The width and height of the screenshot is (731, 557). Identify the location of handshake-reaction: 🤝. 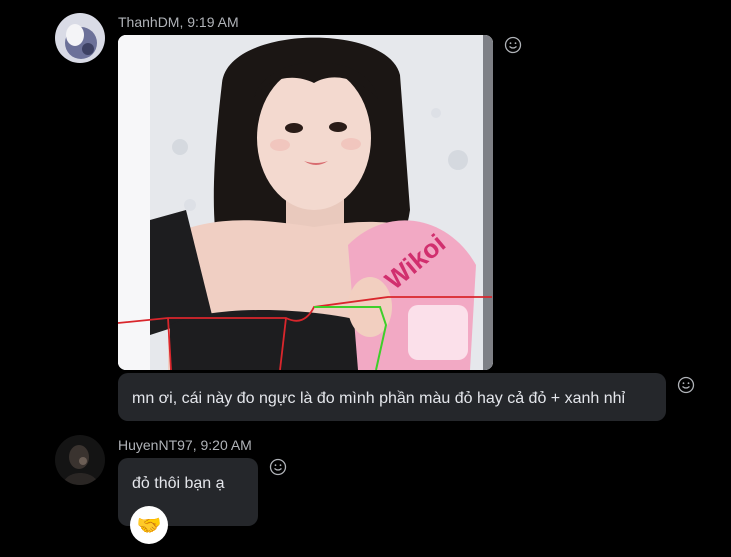
(149, 525).